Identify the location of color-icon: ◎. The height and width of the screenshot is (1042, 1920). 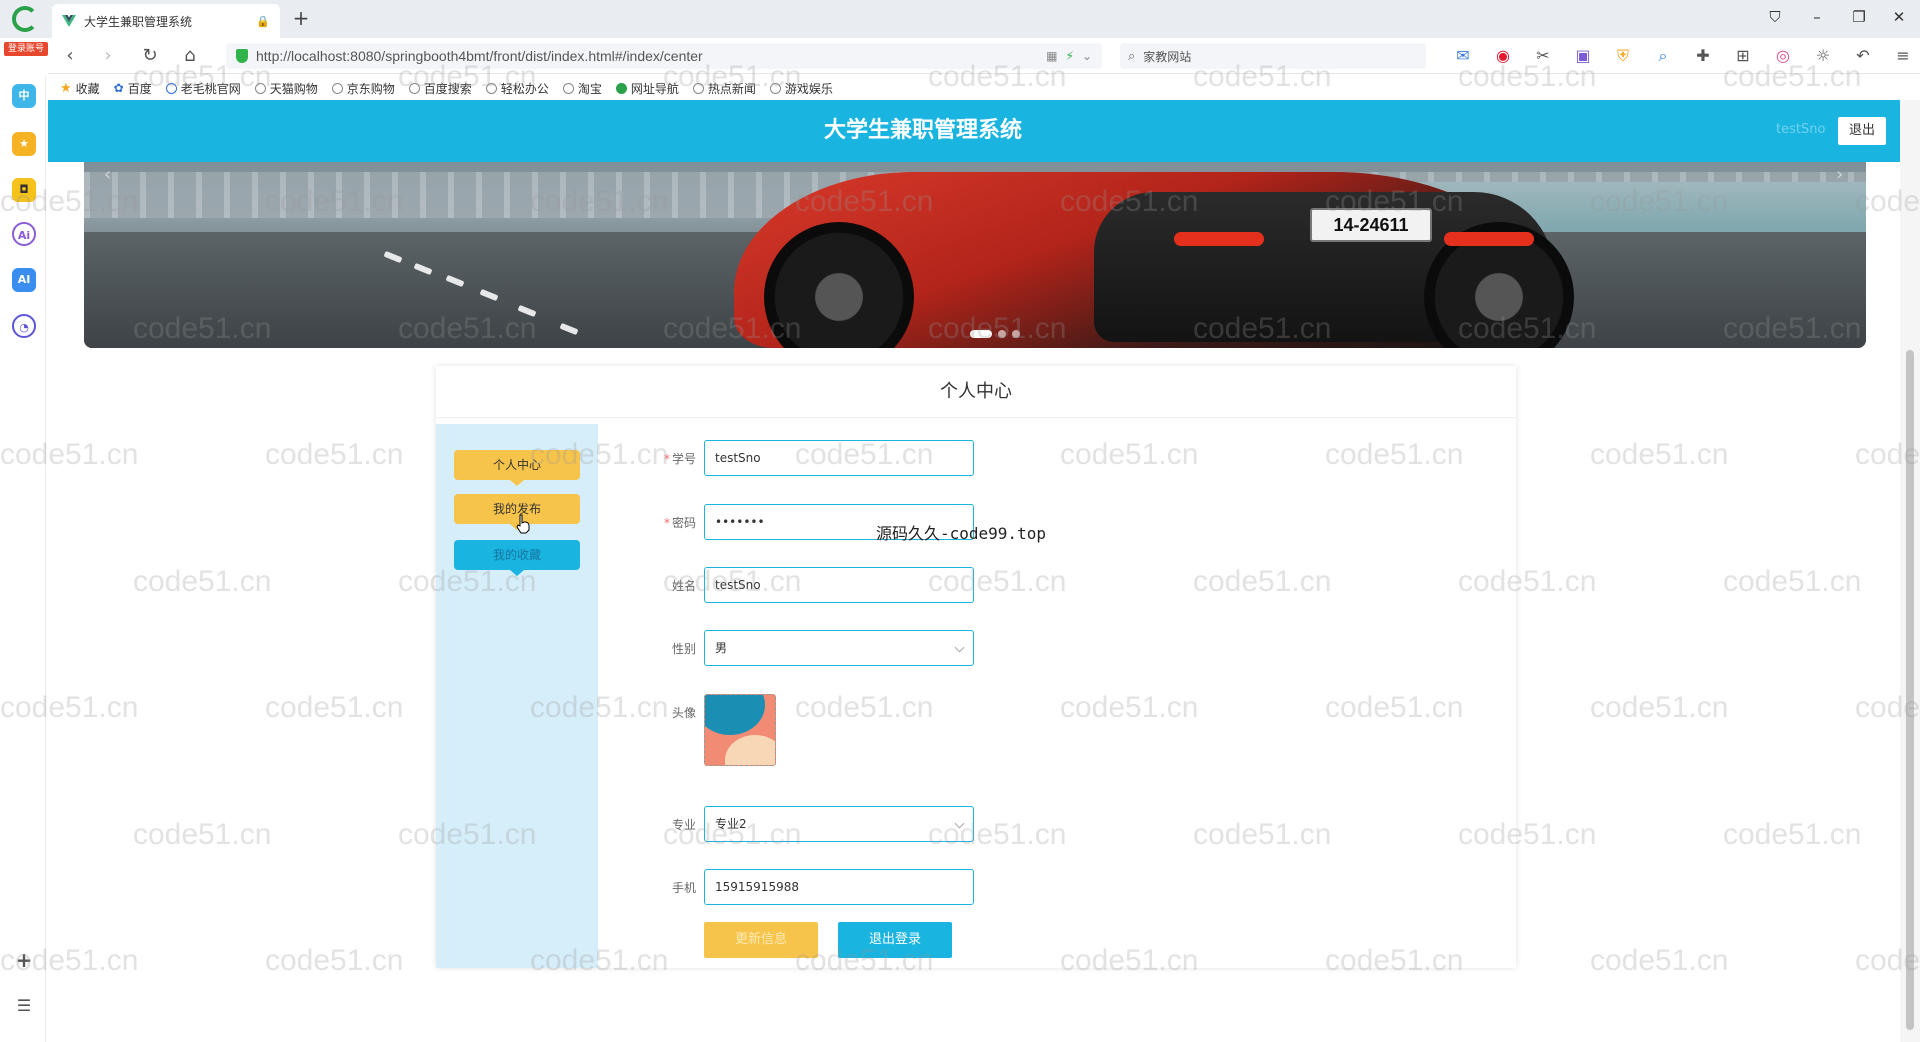
(1783, 56).